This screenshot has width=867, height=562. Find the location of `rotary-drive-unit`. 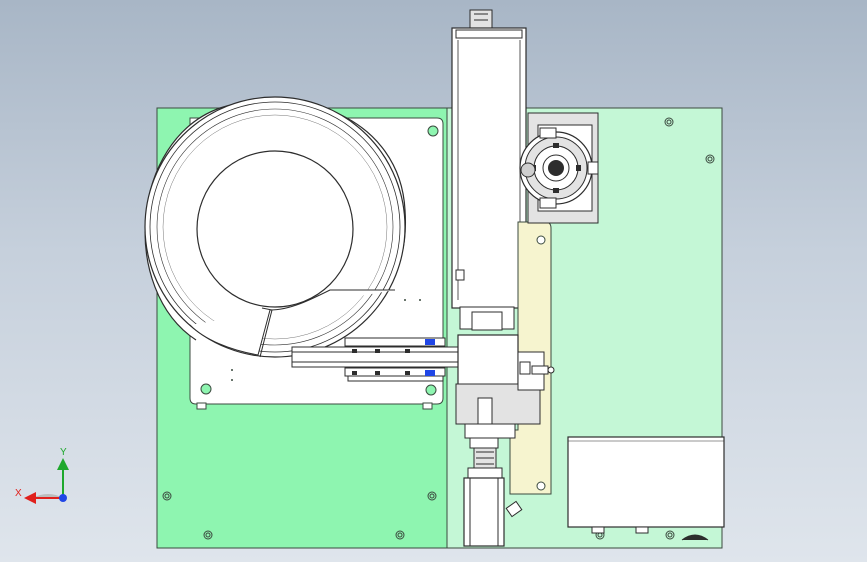

rotary-drive-unit is located at coordinates (559, 168).